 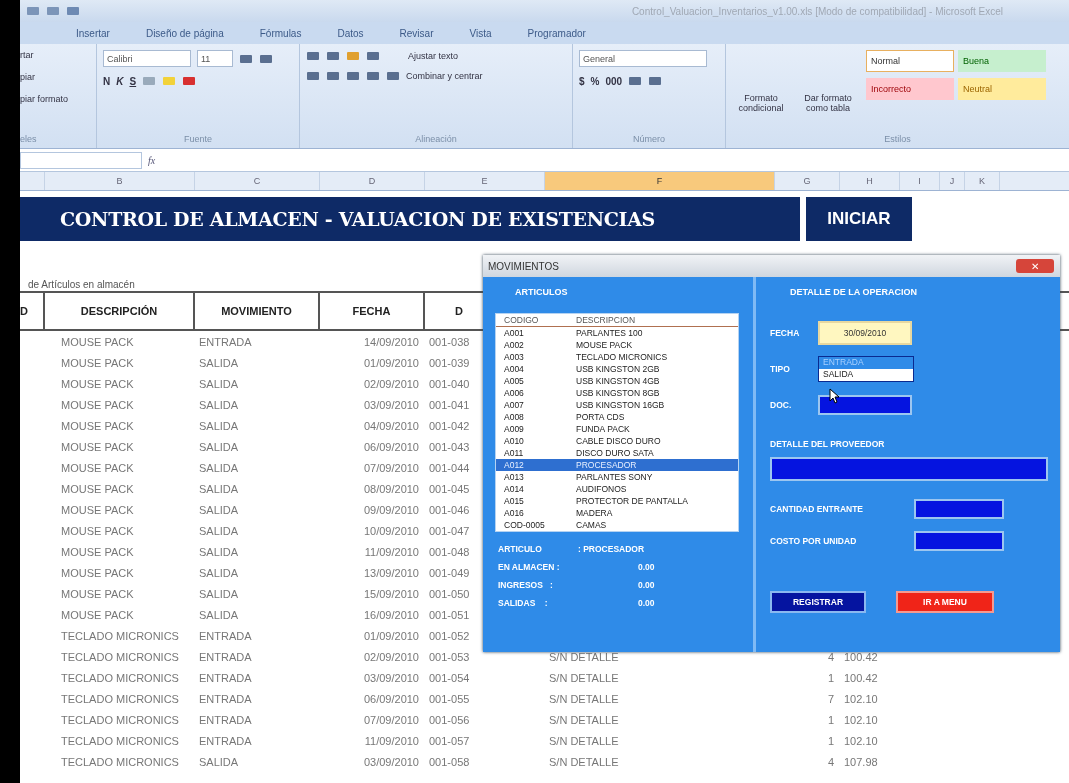 I want to click on stat-value: 0.00, so click(x=646, y=567).